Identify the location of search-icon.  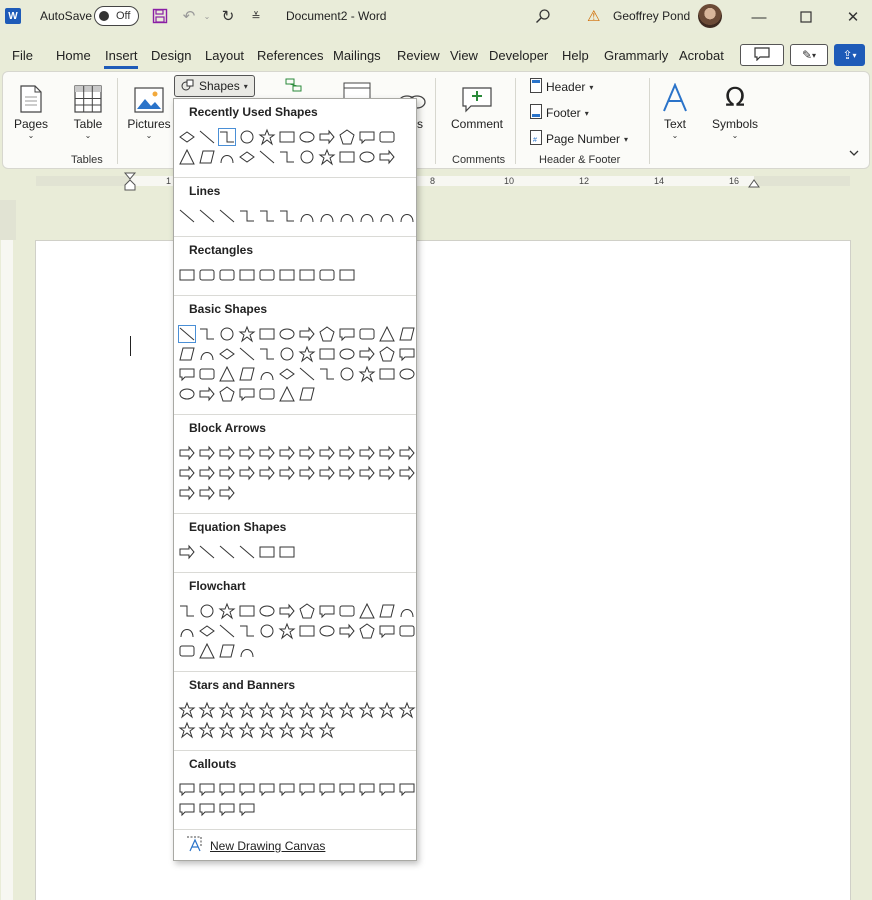
(543, 16).